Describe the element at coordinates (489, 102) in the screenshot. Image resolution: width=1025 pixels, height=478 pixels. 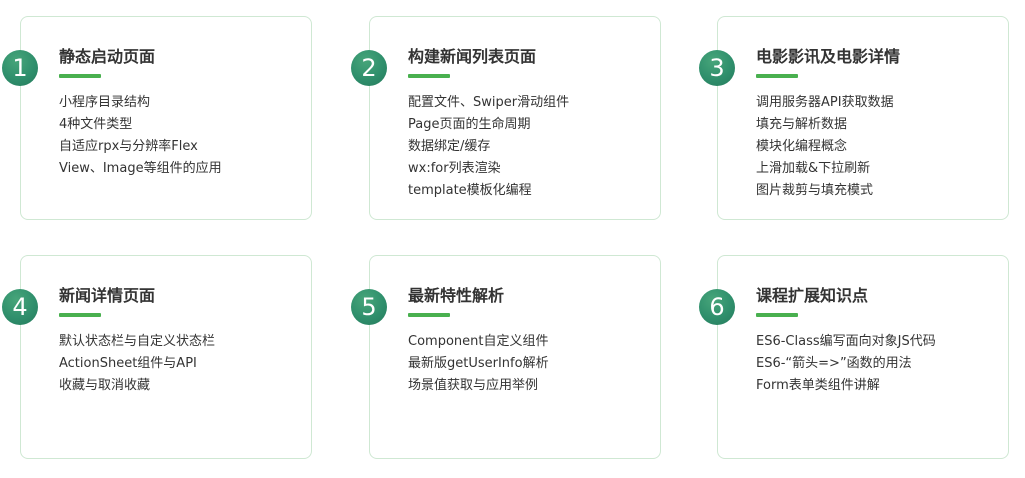
I see `topic-item: 配置文件、Swiper滑动组件` at that location.